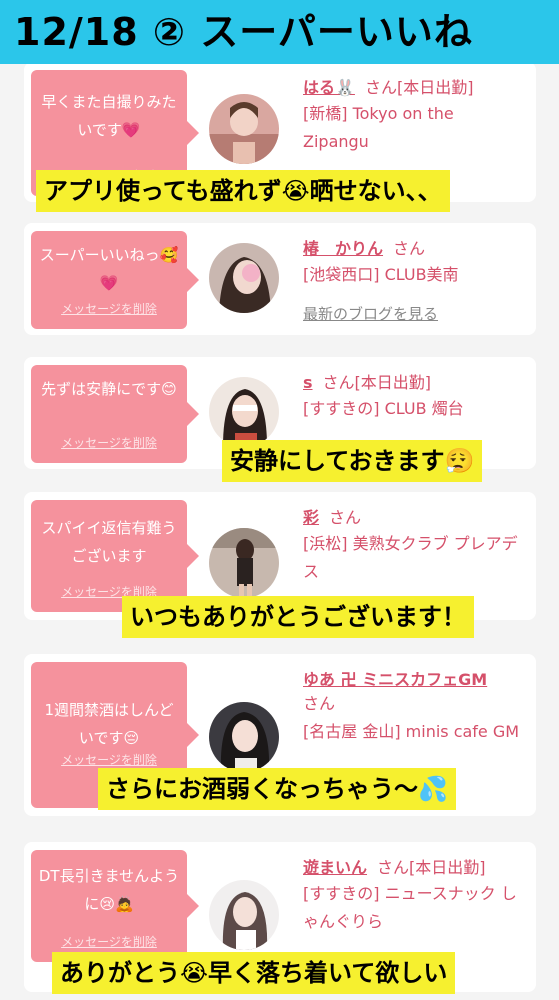 The image size is (559, 1000). What do you see at coordinates (109, 116) in the screenshot?
I see `message-text: 早くまた自撮りみたいです💗` at bounding box center [109, 116].